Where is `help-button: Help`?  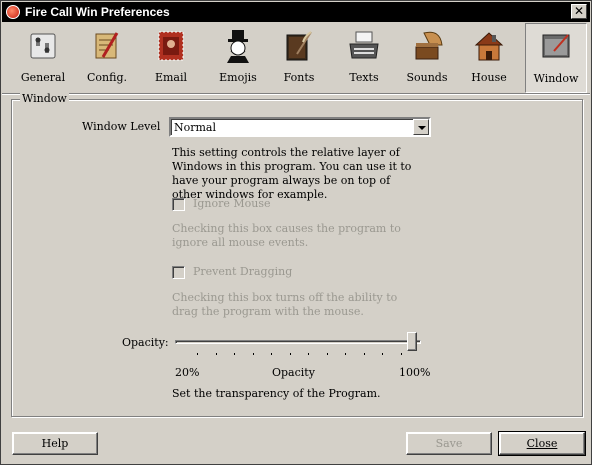
help-button: Help is located at coordinates (55, 443).